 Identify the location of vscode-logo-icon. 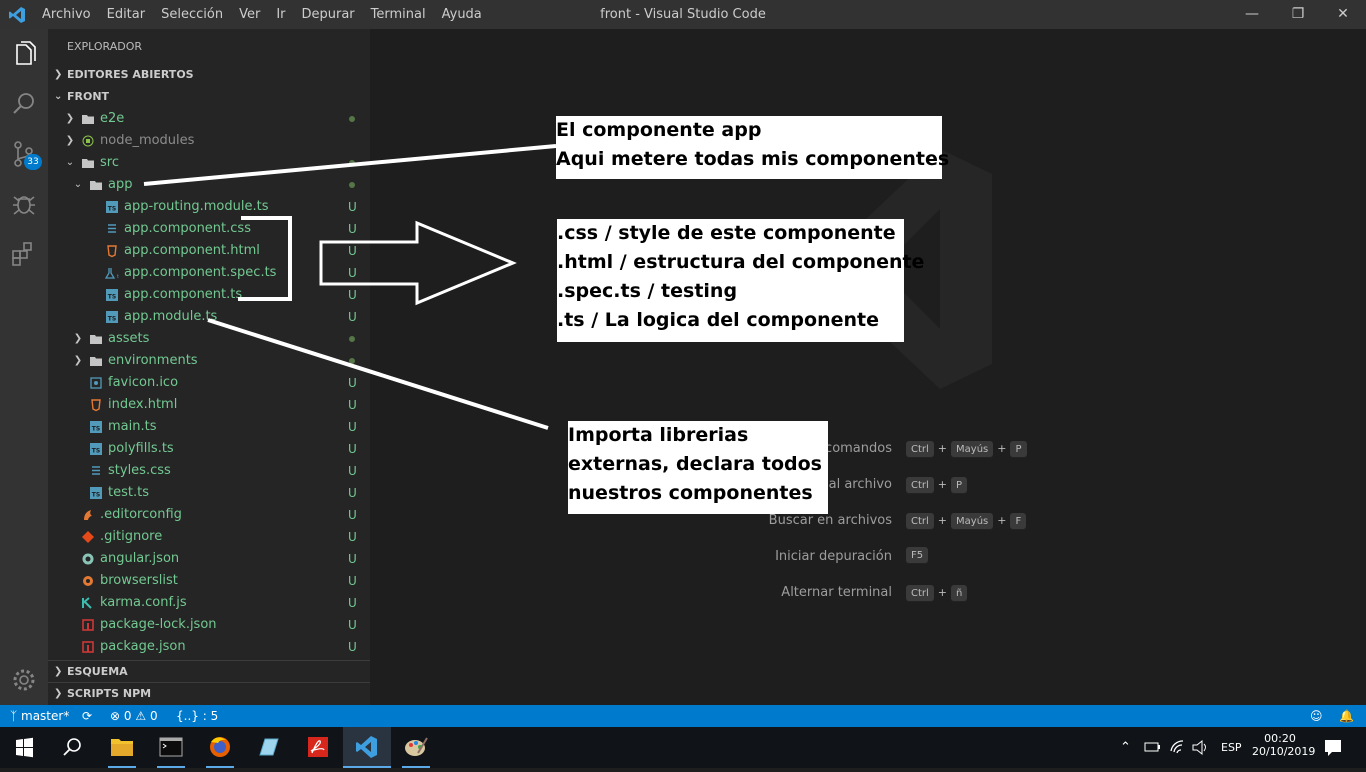
(17, 15).